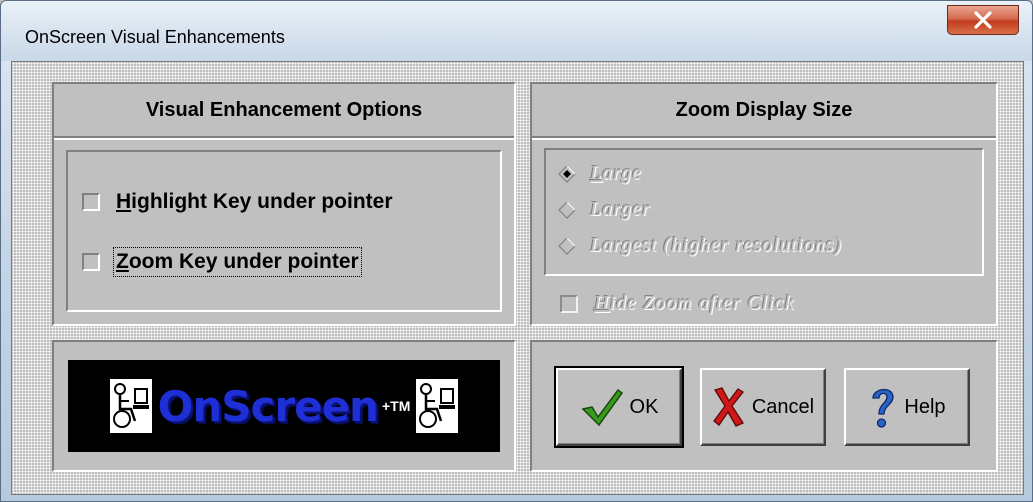 This screenshot has height=502, width=1033. What do you see at coordinates (716, 245) in the screenshot?
I see `radio-largest-label: Largest (higher resolutions)` at bounding box center [716, 245].